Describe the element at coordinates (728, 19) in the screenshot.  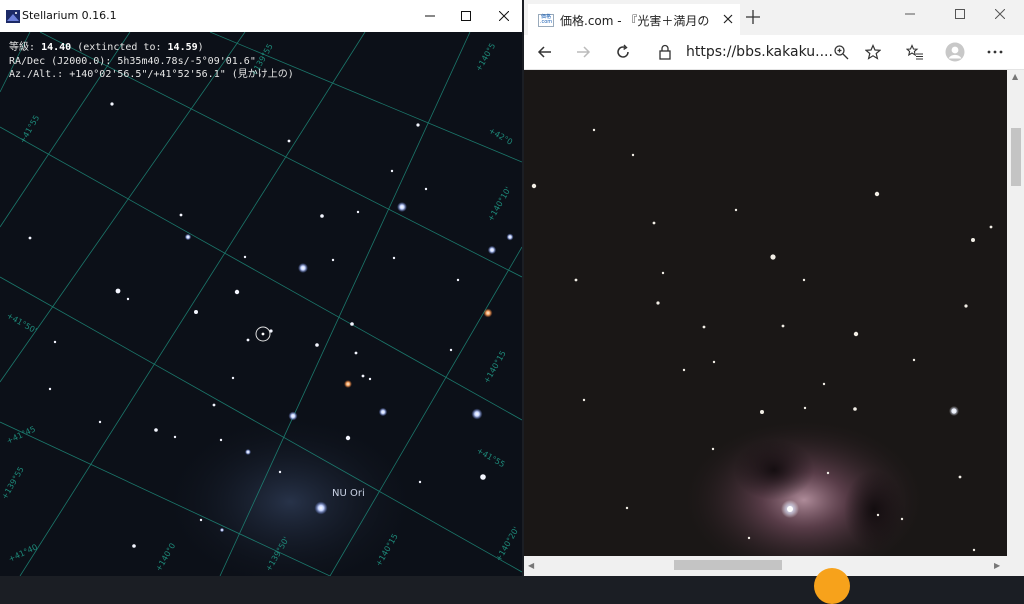
I see `tab-close-icon` at that location.